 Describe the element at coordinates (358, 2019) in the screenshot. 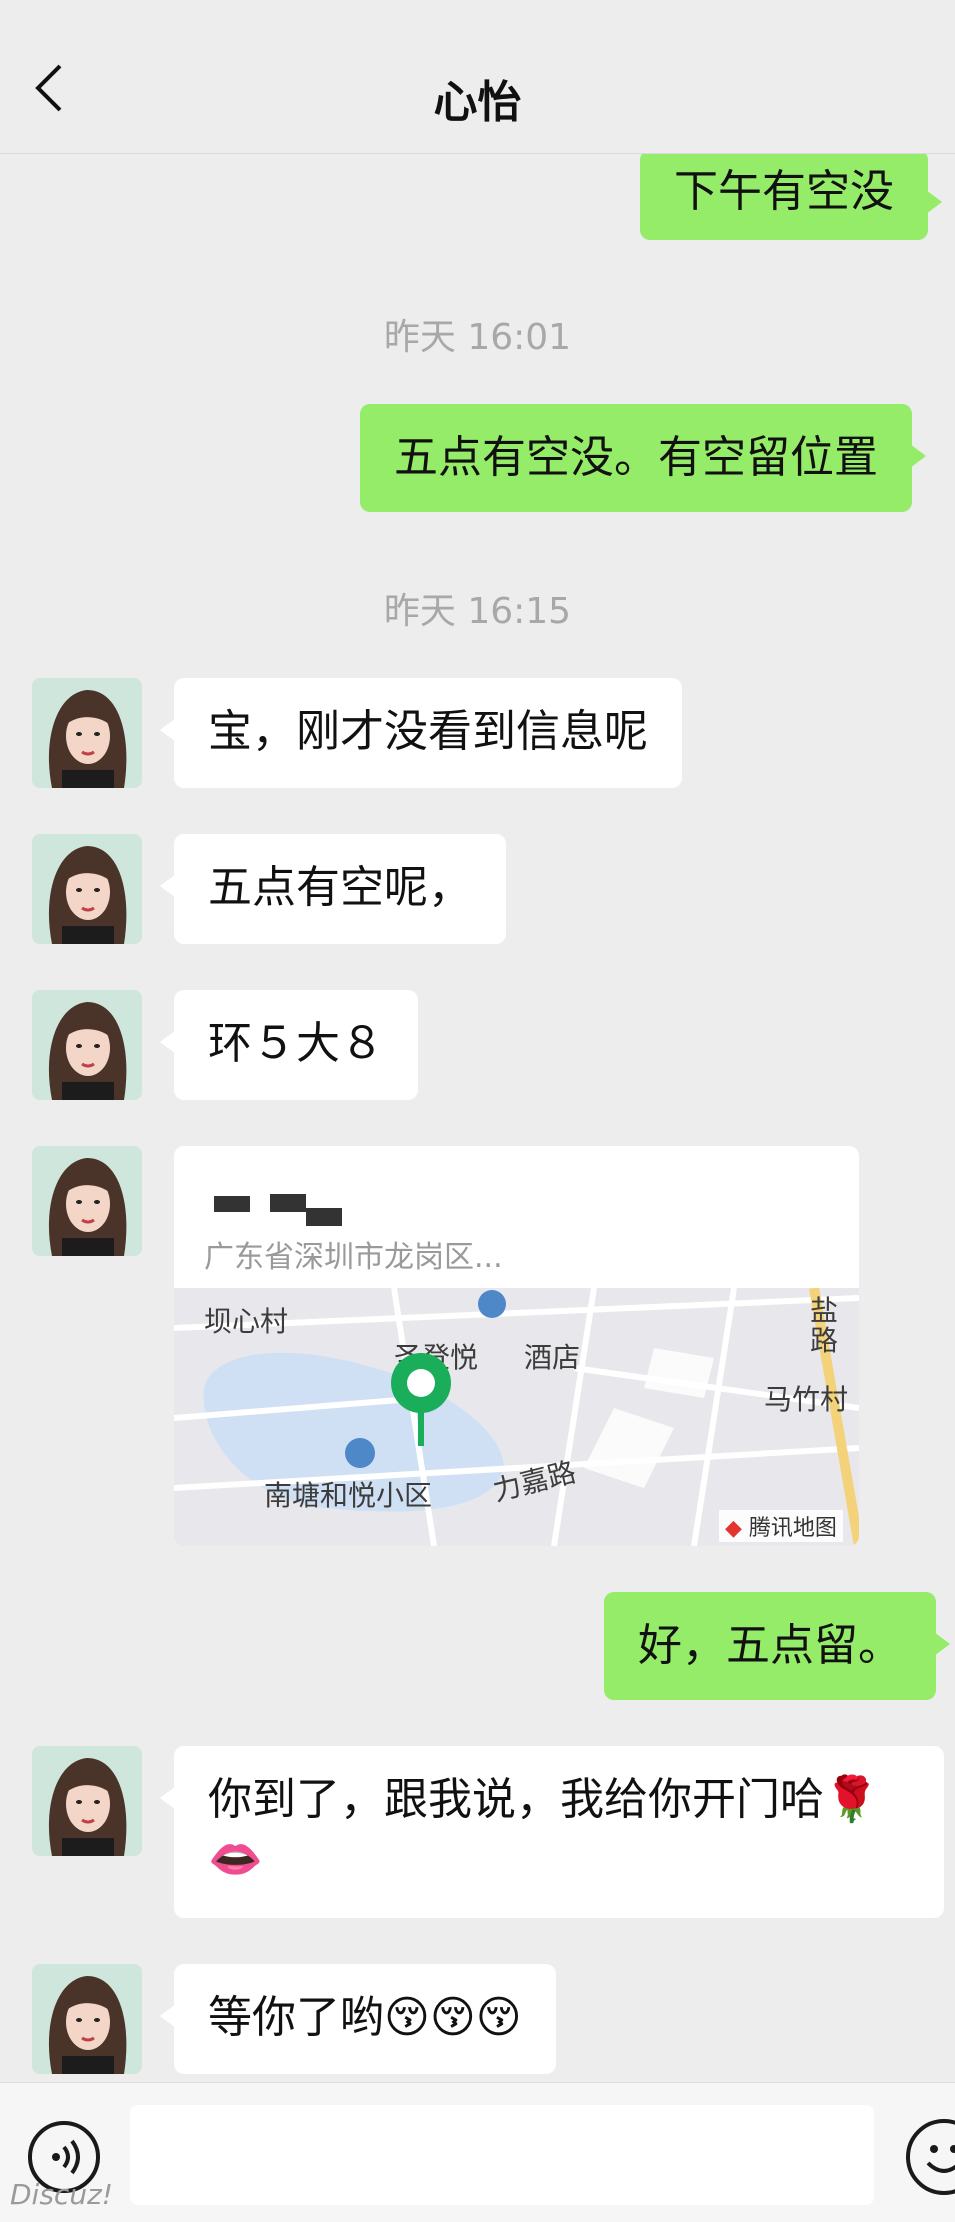

I see `message-received: 等你了哟😚😚😚` at that location.